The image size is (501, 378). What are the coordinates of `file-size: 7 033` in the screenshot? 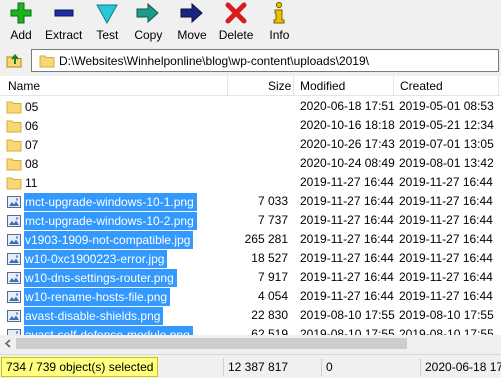 It's located at (272, 201).